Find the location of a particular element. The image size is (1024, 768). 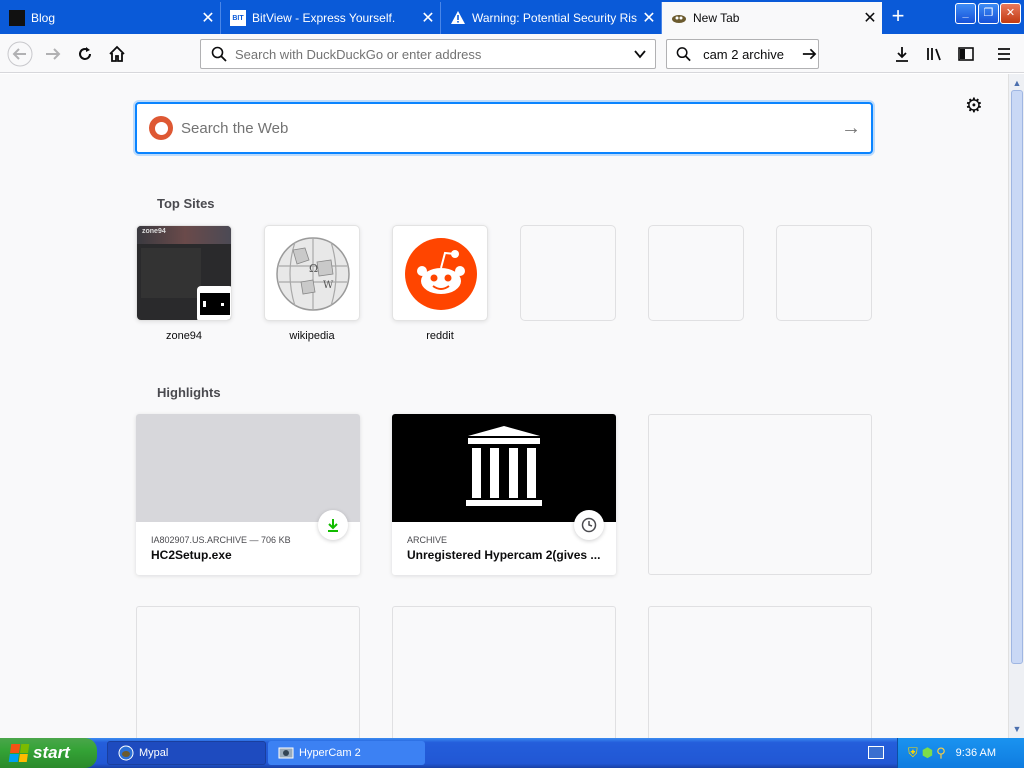

zone94-logo-text: zone94 is located at coordinates (154, 231).